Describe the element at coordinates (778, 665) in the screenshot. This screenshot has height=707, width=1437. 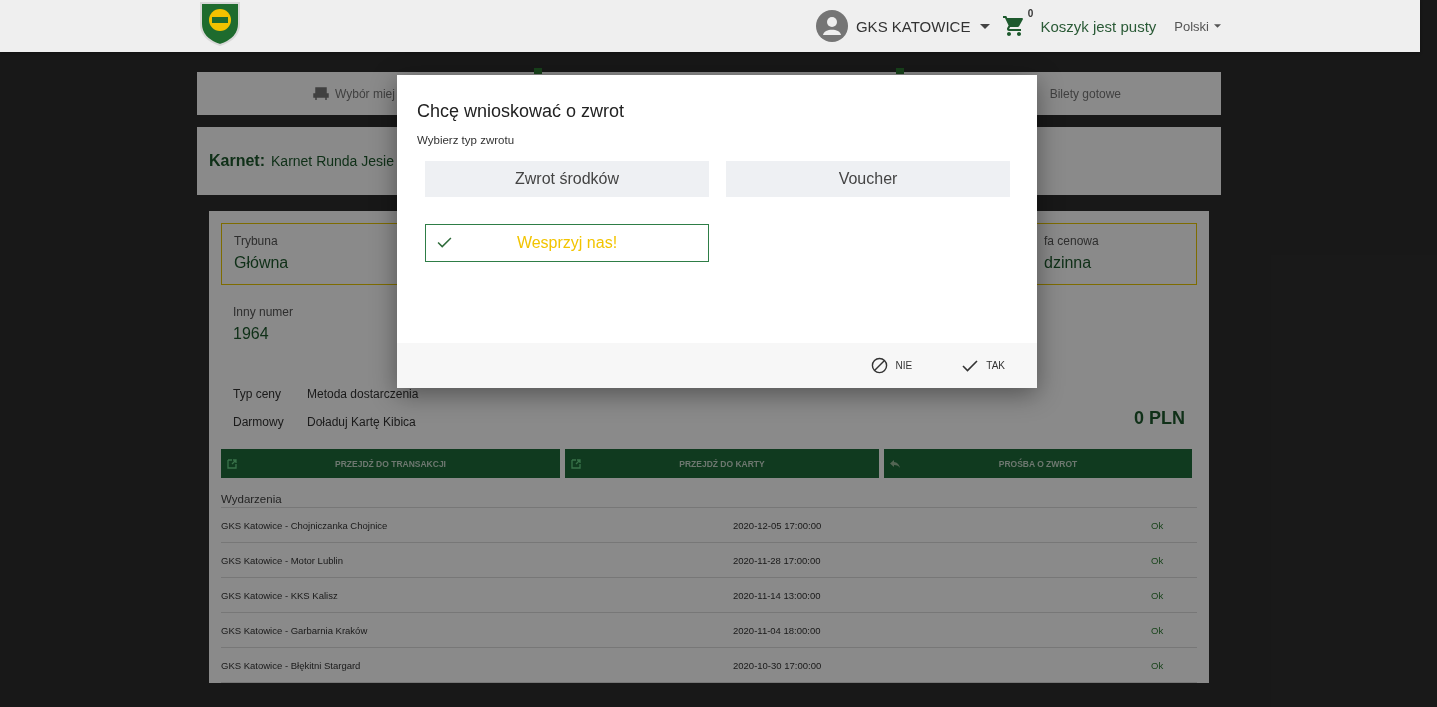
I see `event-date: 2020-10-30 17:00:00` at that location.